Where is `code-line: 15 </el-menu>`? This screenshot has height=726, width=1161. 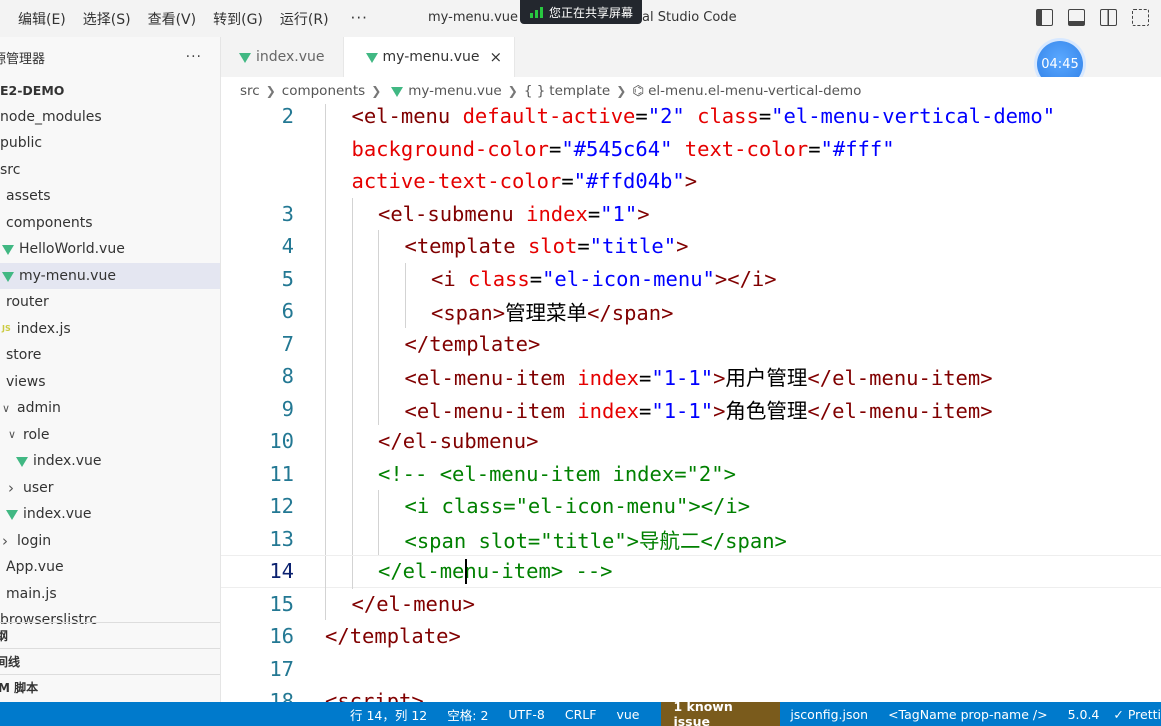
code-line: 15 </el-menu> is located at coordinates (691, 603).